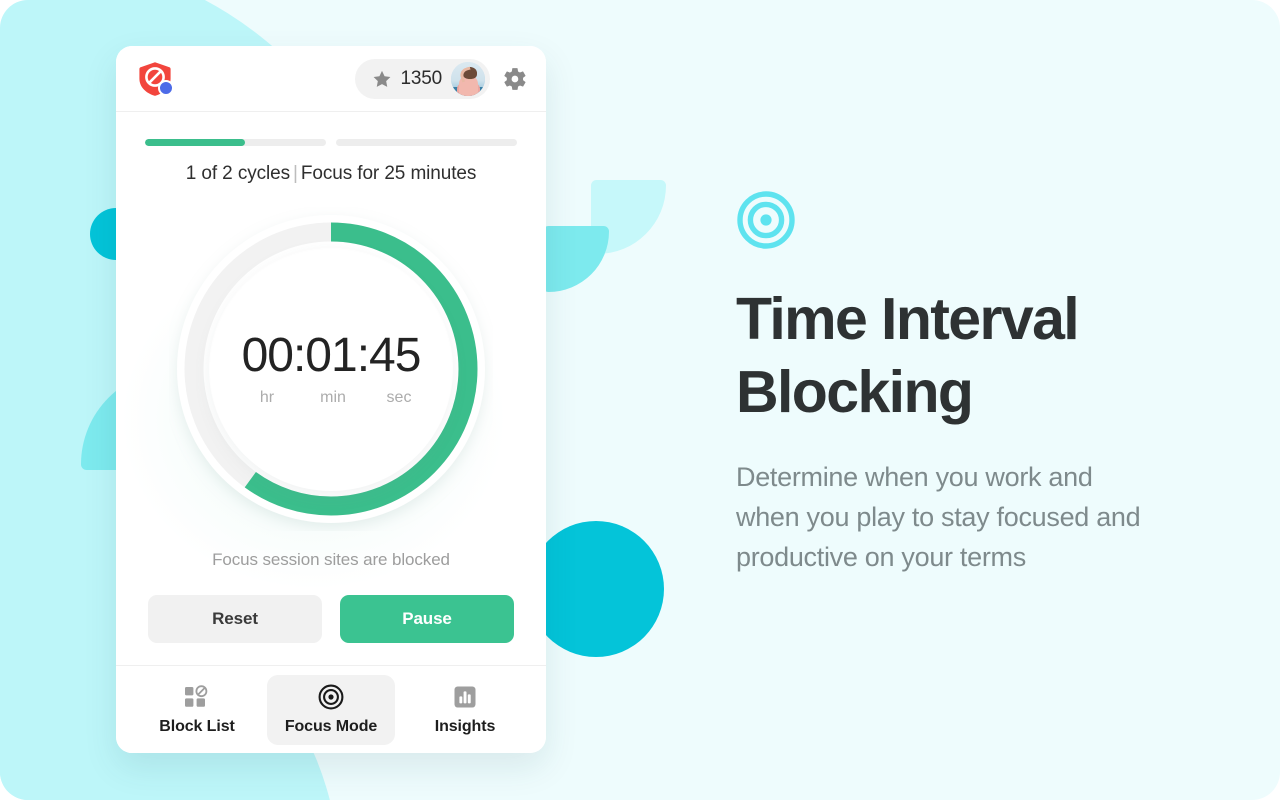 The width and height of the screenshot is (1280, 800). Describe the element at coordinates (331, 619) in the screenshot. I see `timer-actions: Reset Pause` at that location.